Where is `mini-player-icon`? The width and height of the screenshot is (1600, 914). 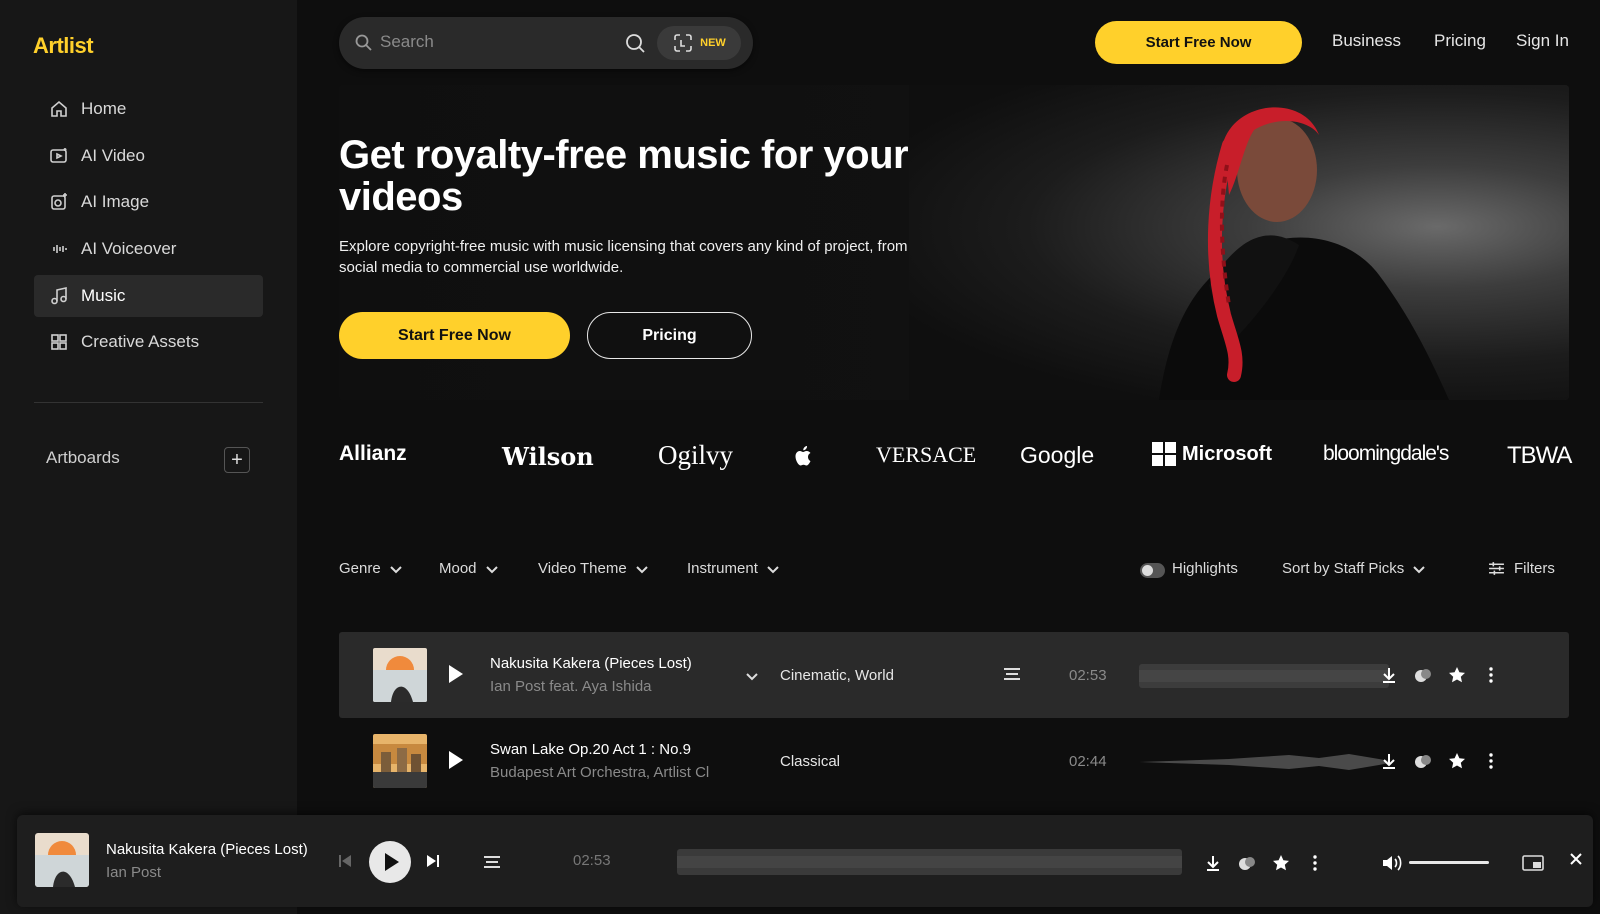
mini-player-icon is located at coordinates (1533, 863).